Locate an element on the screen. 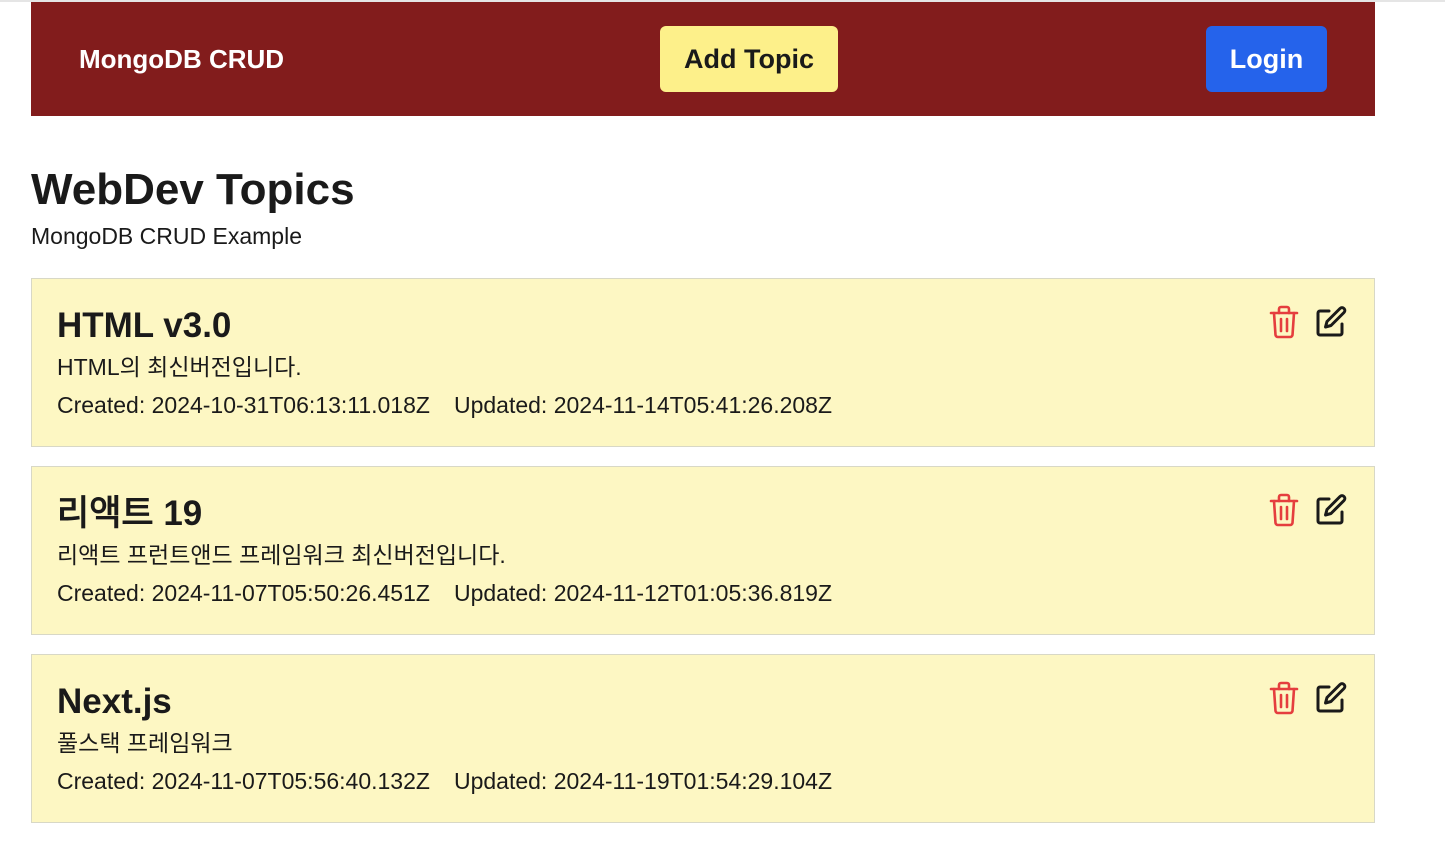 The height and width of the screenshot is (854, 1445). topic-title: Next.js is located at coordinates (114, 701).